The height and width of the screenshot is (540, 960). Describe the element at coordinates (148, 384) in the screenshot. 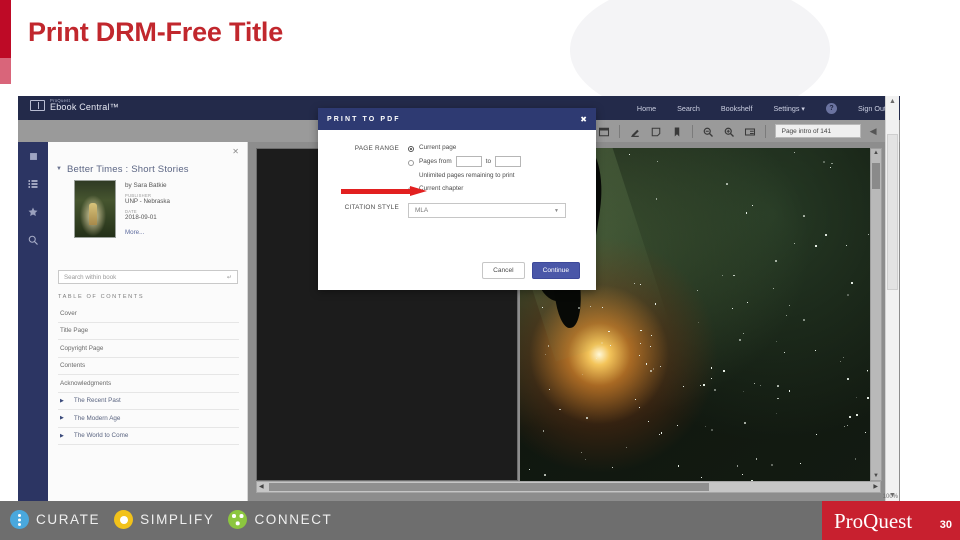

I see `list-item: Acknowledgments` at that location.